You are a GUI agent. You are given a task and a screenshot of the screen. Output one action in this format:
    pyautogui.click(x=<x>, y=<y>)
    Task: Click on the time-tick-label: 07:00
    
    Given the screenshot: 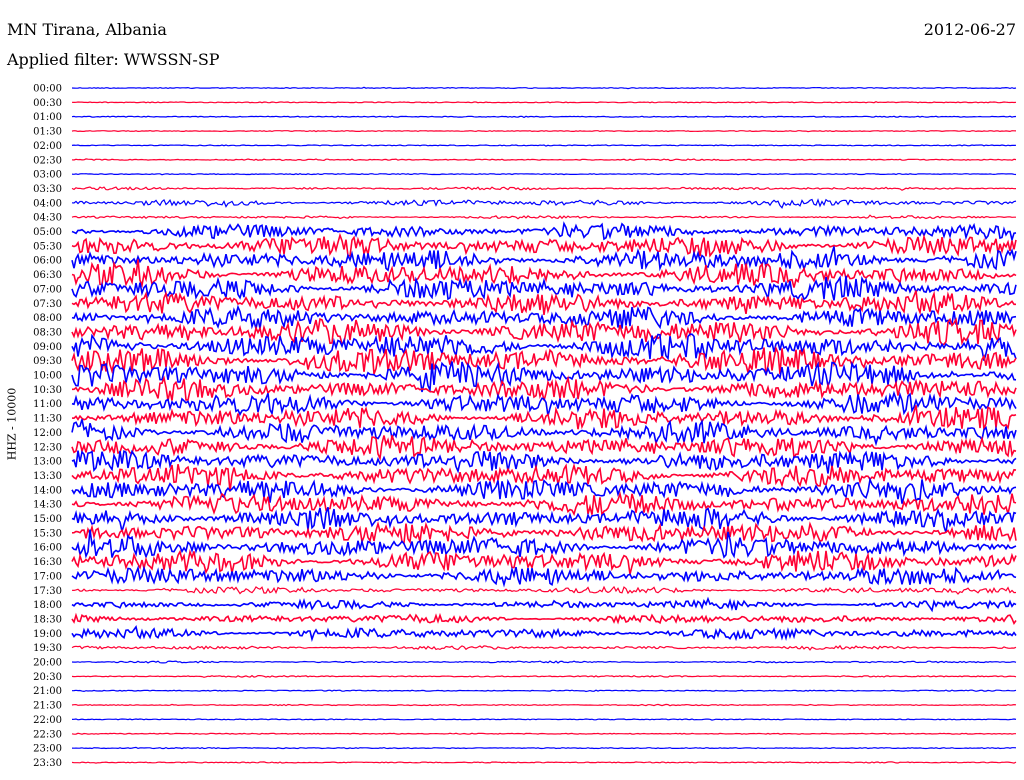 What is the action you would take?
    pyautogui.click(x=47, y=289)
    